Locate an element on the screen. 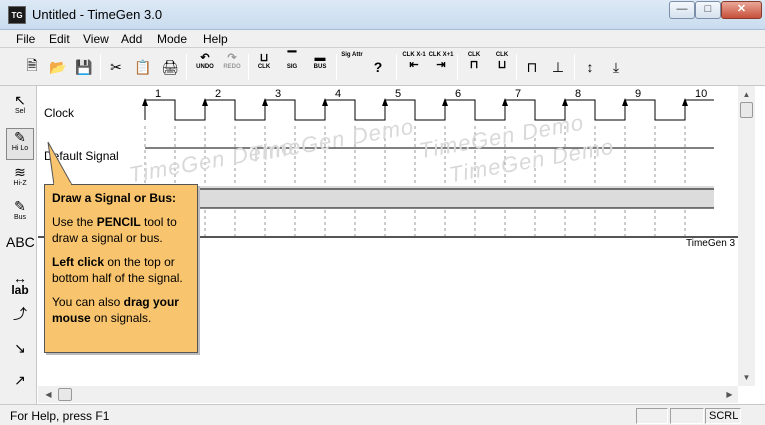 The width and height of the screenshot is (765, 425). status-bar: For Help, press F1 SCRL is located at coordinates (382, 414).